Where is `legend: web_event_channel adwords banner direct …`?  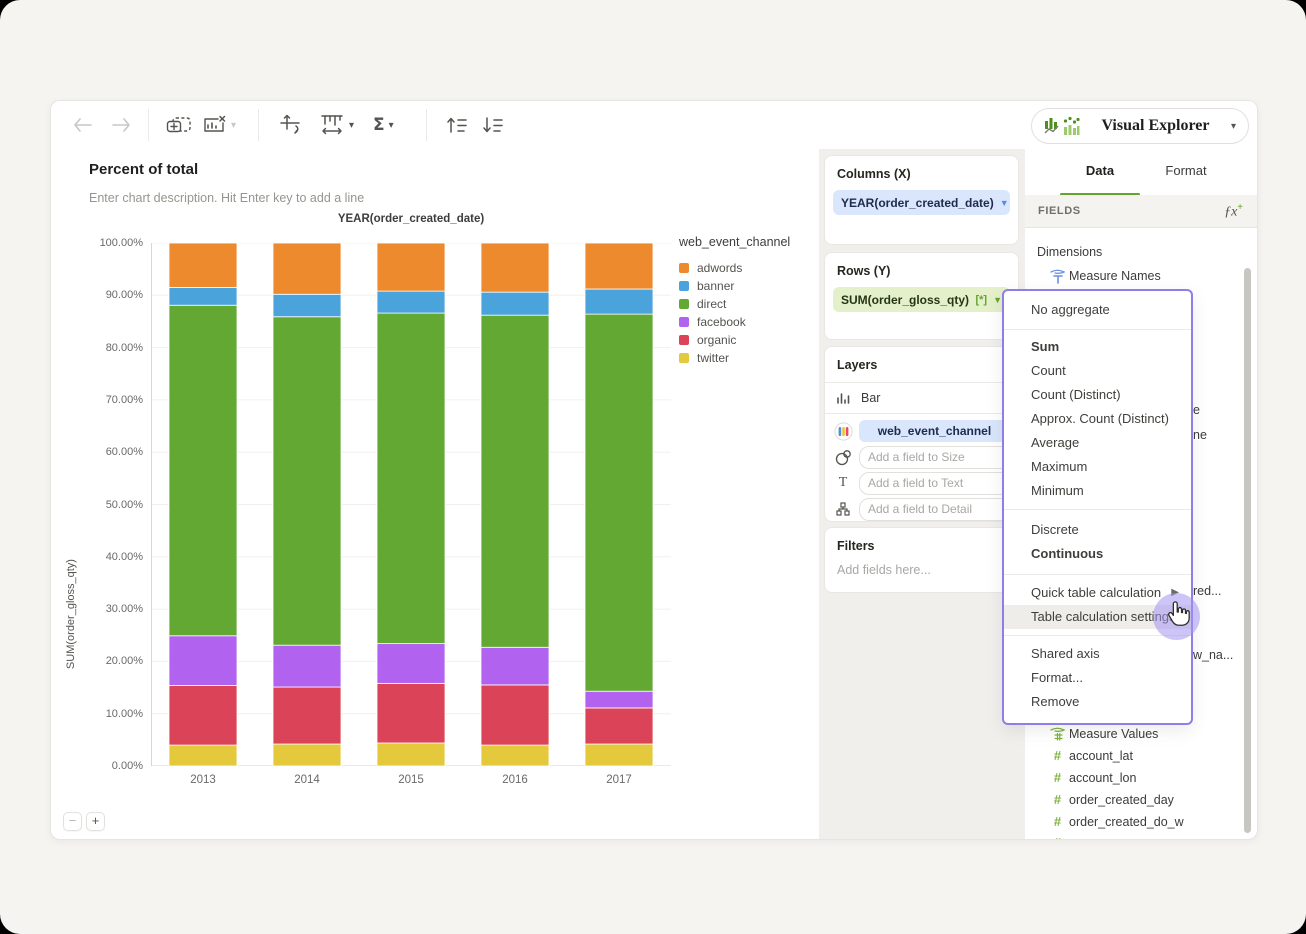 legend: web_event_channel adwords banner direct … is located at coordinates (734, 301).